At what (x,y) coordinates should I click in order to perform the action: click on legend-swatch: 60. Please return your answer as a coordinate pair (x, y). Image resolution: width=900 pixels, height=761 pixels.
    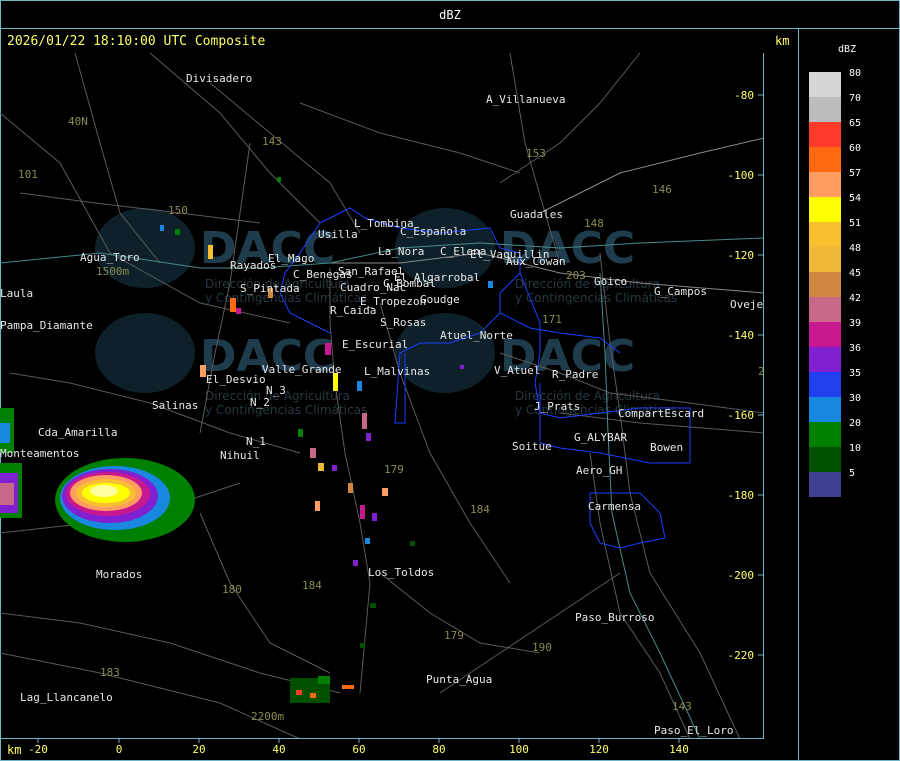
    Looking at the image, I should click on (835, 157).